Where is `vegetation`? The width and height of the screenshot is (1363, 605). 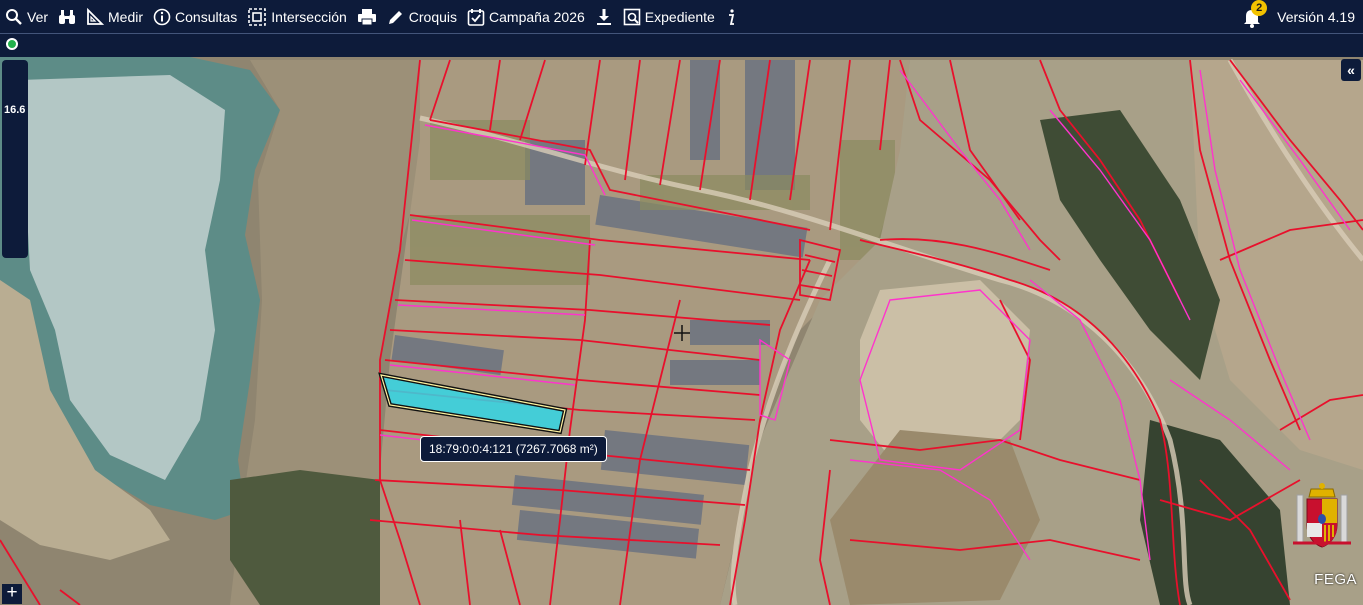 vegetation is located at coordinates (315, 537).